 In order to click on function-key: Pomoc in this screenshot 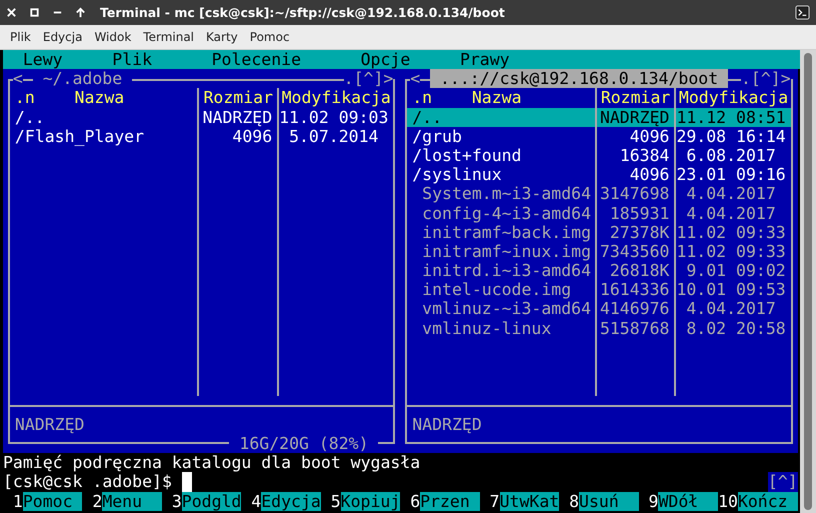, I will do `click(52, 501)`.